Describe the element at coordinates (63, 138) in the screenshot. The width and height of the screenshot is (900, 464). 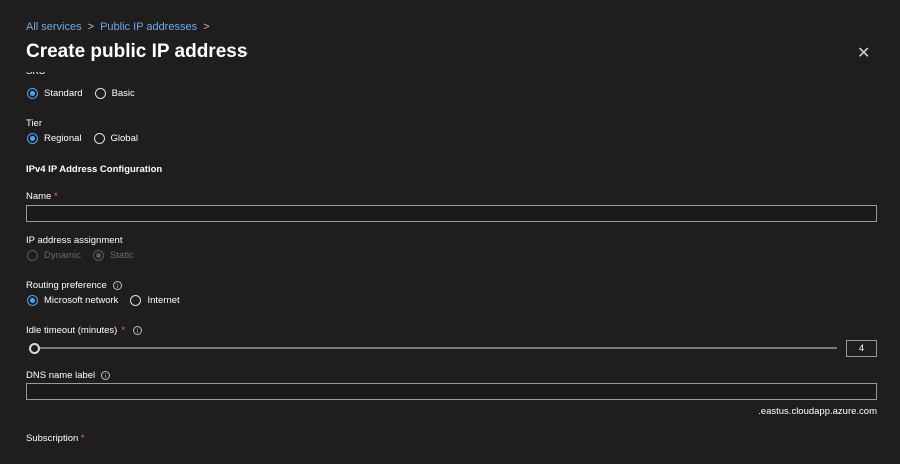
I see `tier-regional-label: Regional` at that location.